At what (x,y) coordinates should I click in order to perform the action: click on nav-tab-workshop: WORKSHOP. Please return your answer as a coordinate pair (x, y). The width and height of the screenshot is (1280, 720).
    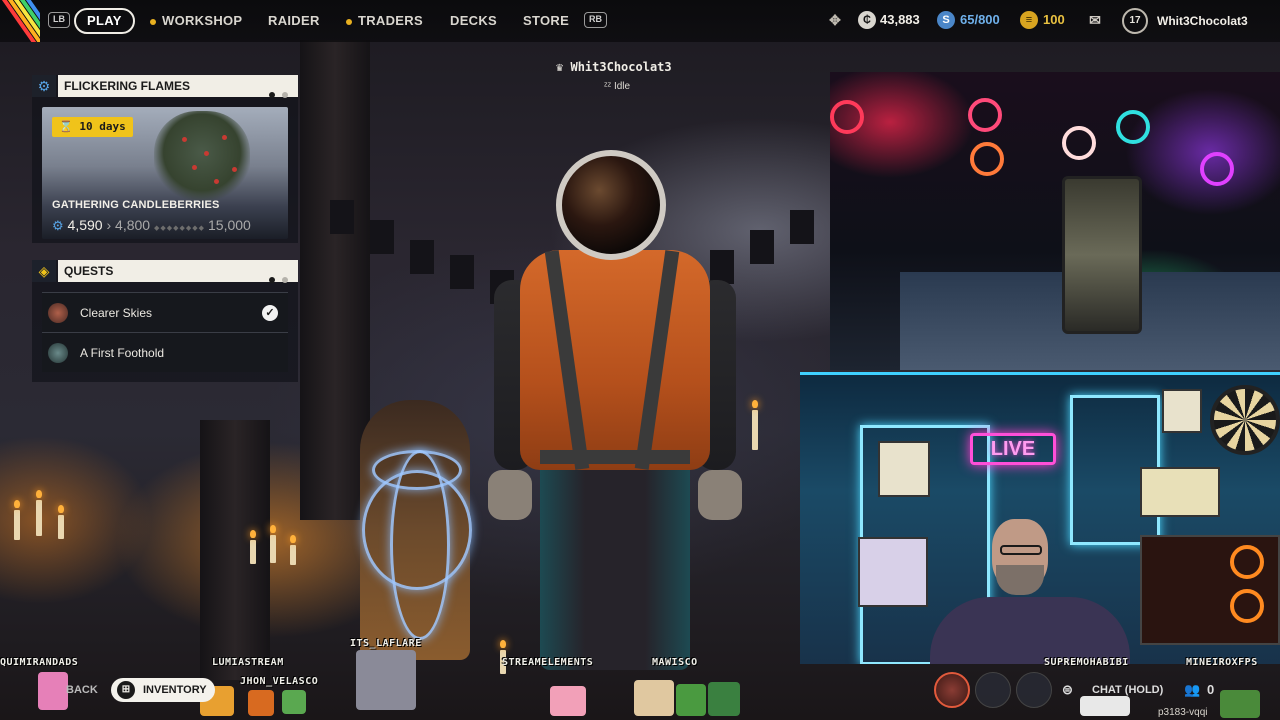
    Looking at the image, I should click on (196, 20).